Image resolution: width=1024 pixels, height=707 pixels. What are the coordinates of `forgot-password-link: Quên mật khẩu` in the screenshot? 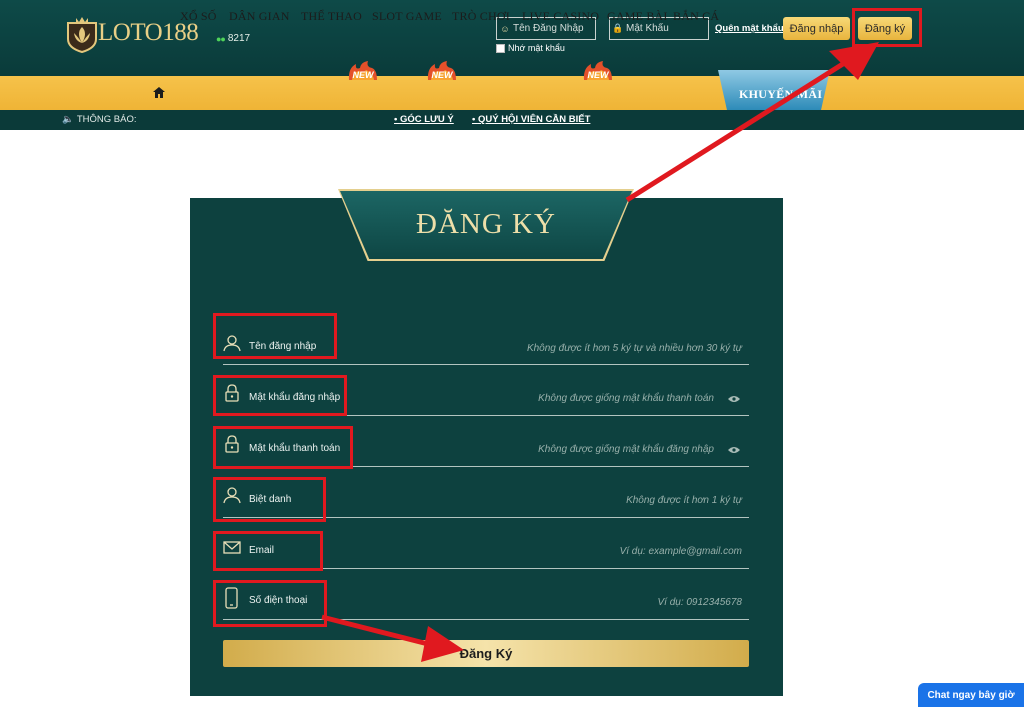 It's located at (749, 28).